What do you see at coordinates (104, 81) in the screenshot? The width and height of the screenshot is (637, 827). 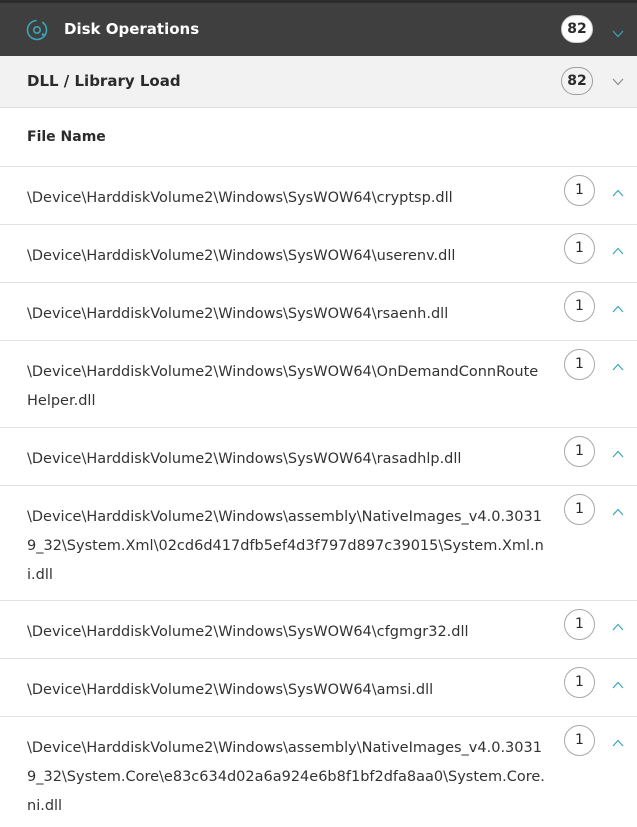 I see `section-title: DLL / Library Load` at bounding box center [104, 81].